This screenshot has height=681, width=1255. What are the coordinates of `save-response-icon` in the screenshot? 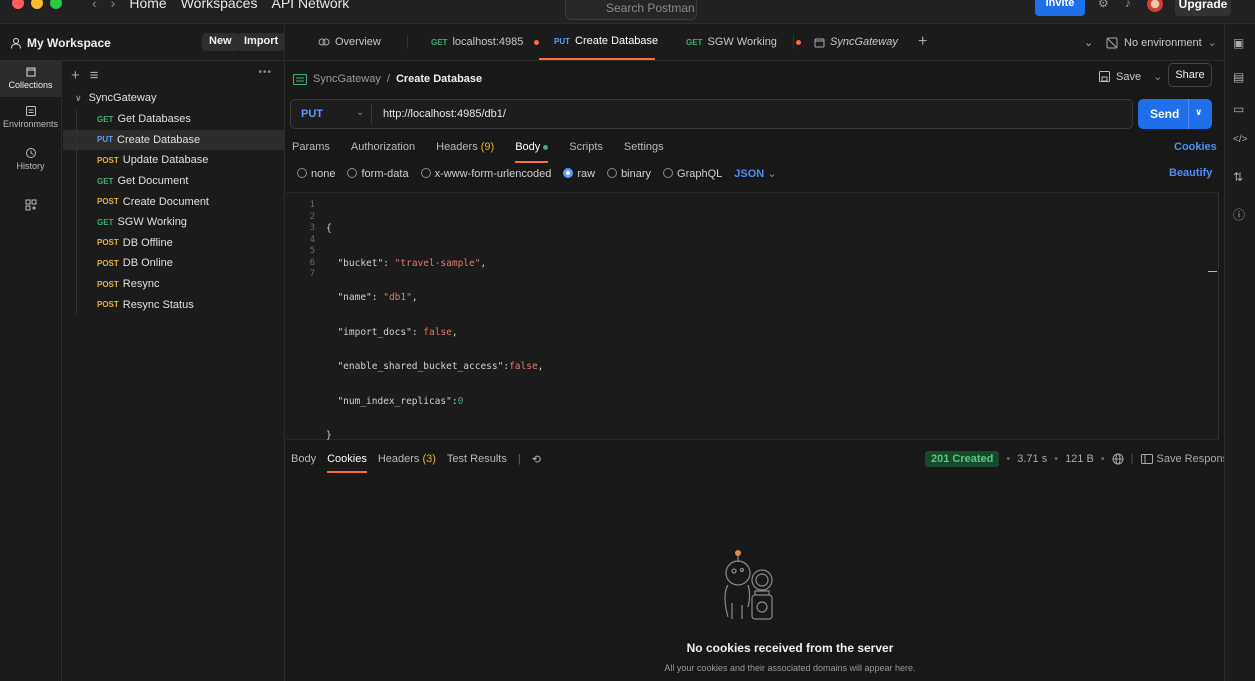 It's located at (1146, 459).